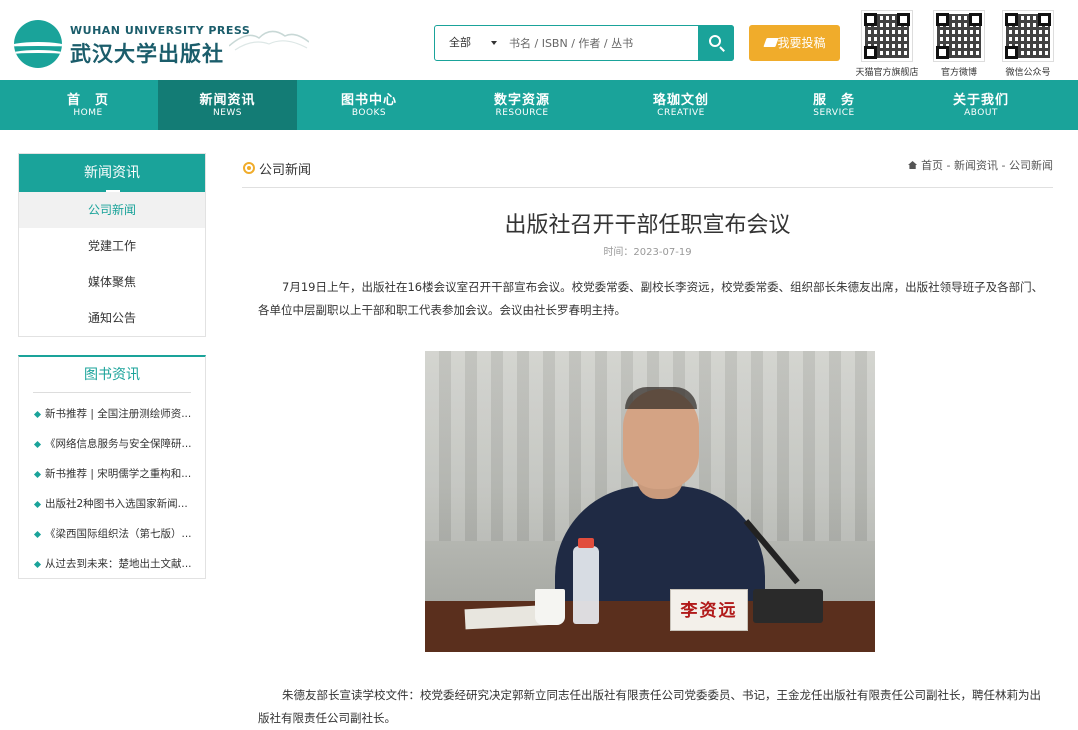 Image resolution: width=1078 pixels, height=730 pixels. Describe the element at coordinates (112, 375) in the screenshot. I see `book-news-title: 图书资讯` at that location.